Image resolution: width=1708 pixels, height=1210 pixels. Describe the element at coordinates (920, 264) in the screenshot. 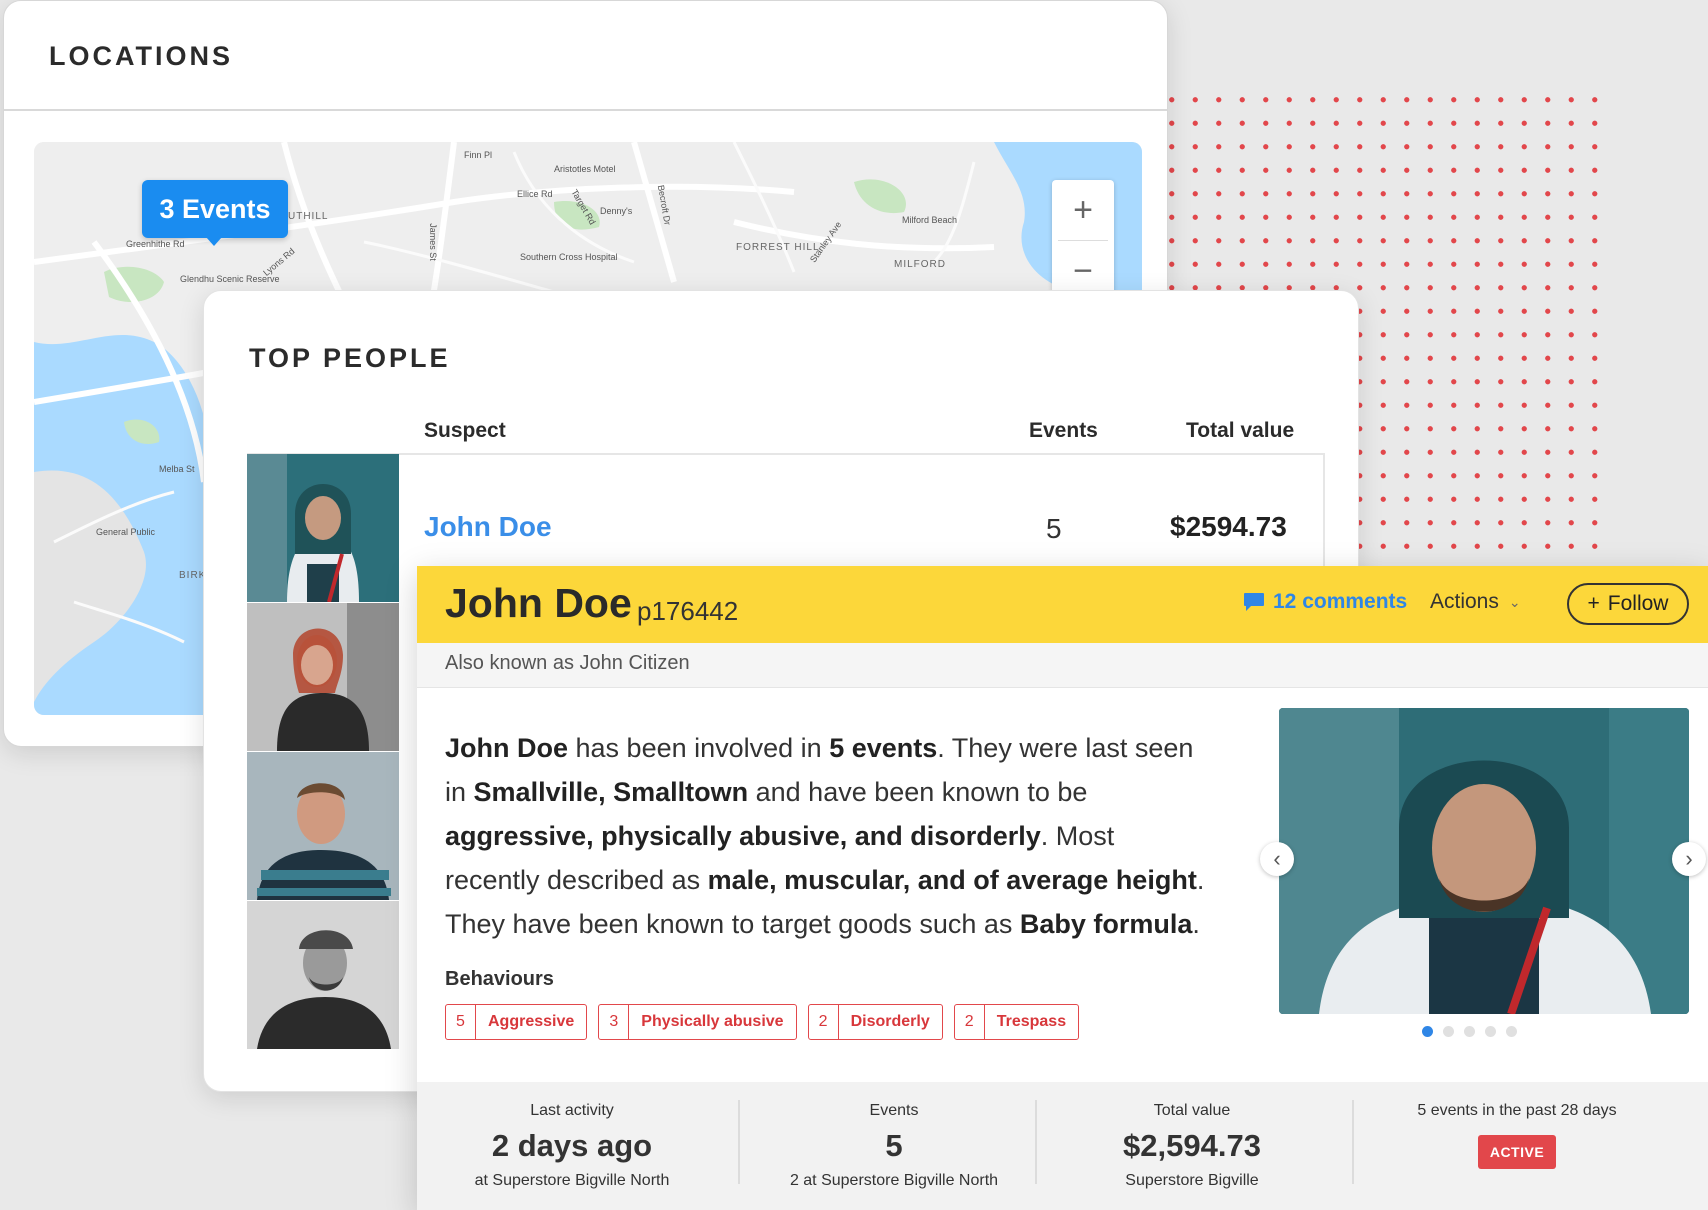

I see `map-label: MILFORD` at that location.